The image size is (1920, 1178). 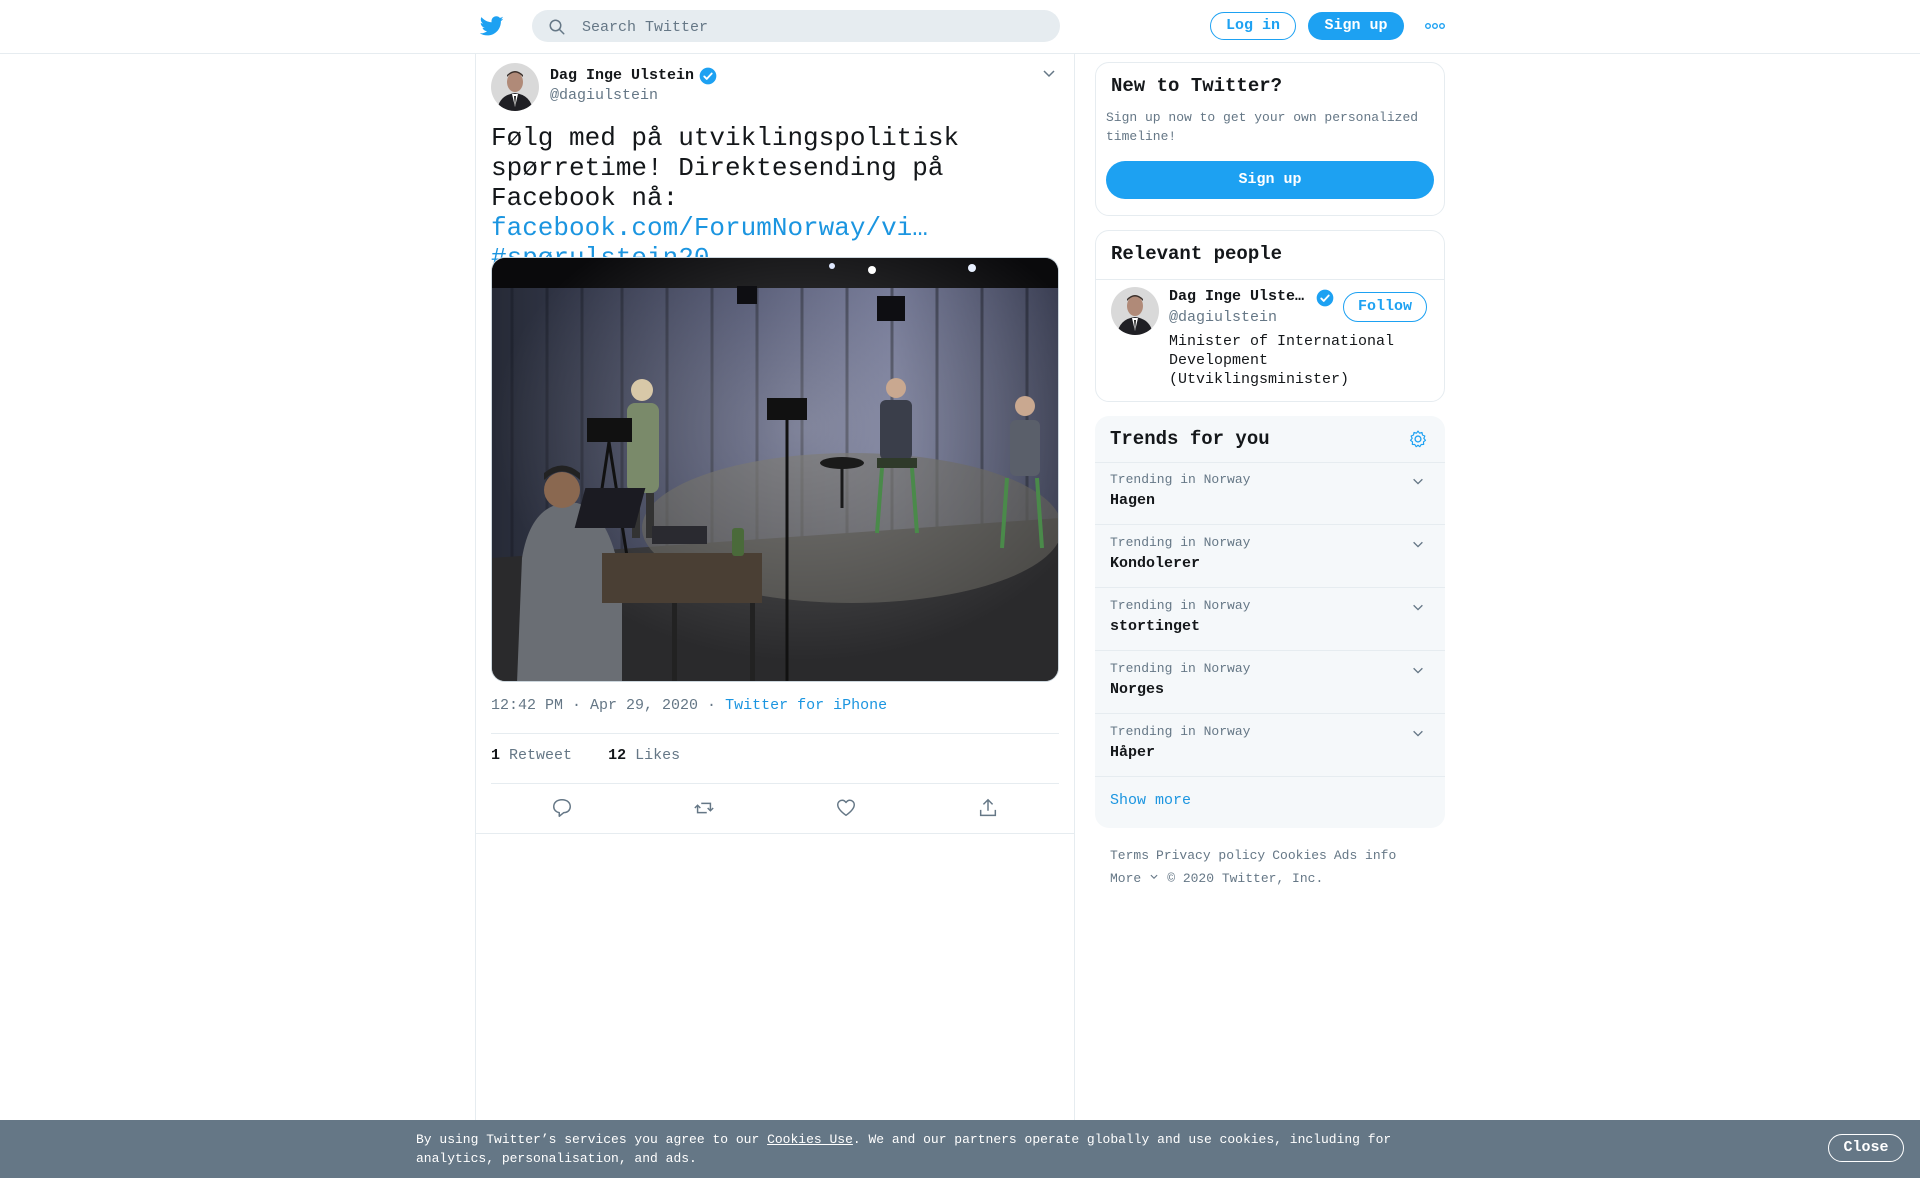 I want to click on trend-item: Trending in Norway Håper, so click(x=1270, y=745).